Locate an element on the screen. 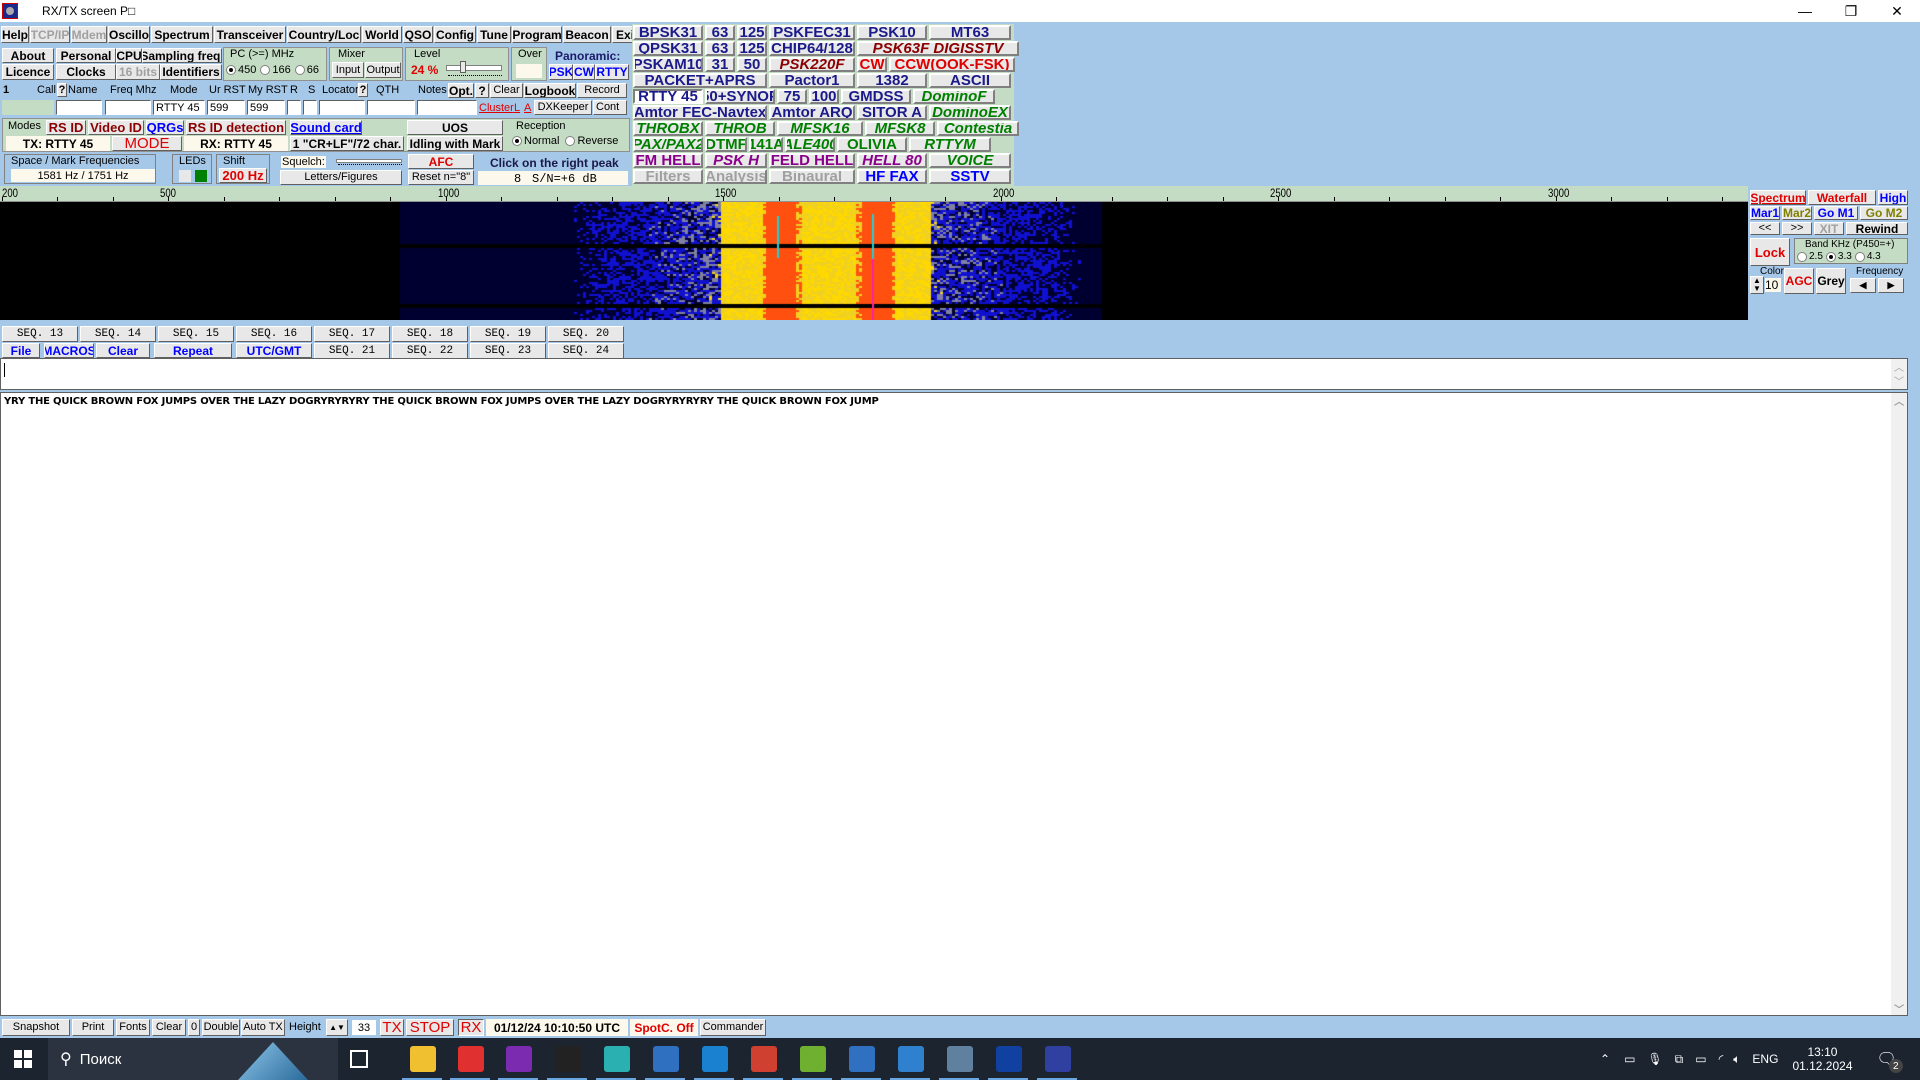 This screenshot has width=1920, height=1080. mode-mfsk8-button: MFSK8 is located at coordinates (900, 128).